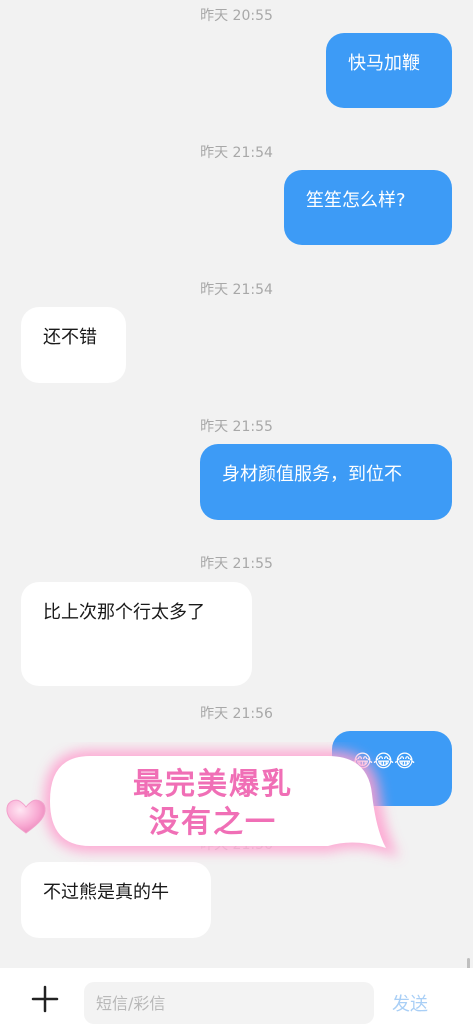 The height and width of the screenshot is (1024, 473). I want to click on timestamp: 昨天 20:55, so click(236, 16).